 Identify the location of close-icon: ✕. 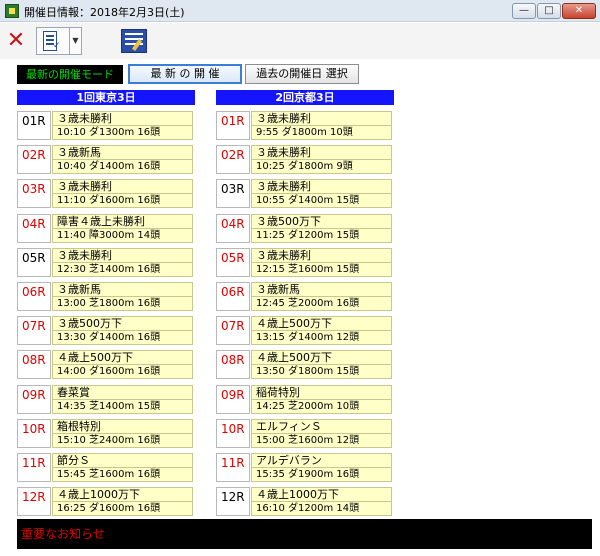
(16, 41).